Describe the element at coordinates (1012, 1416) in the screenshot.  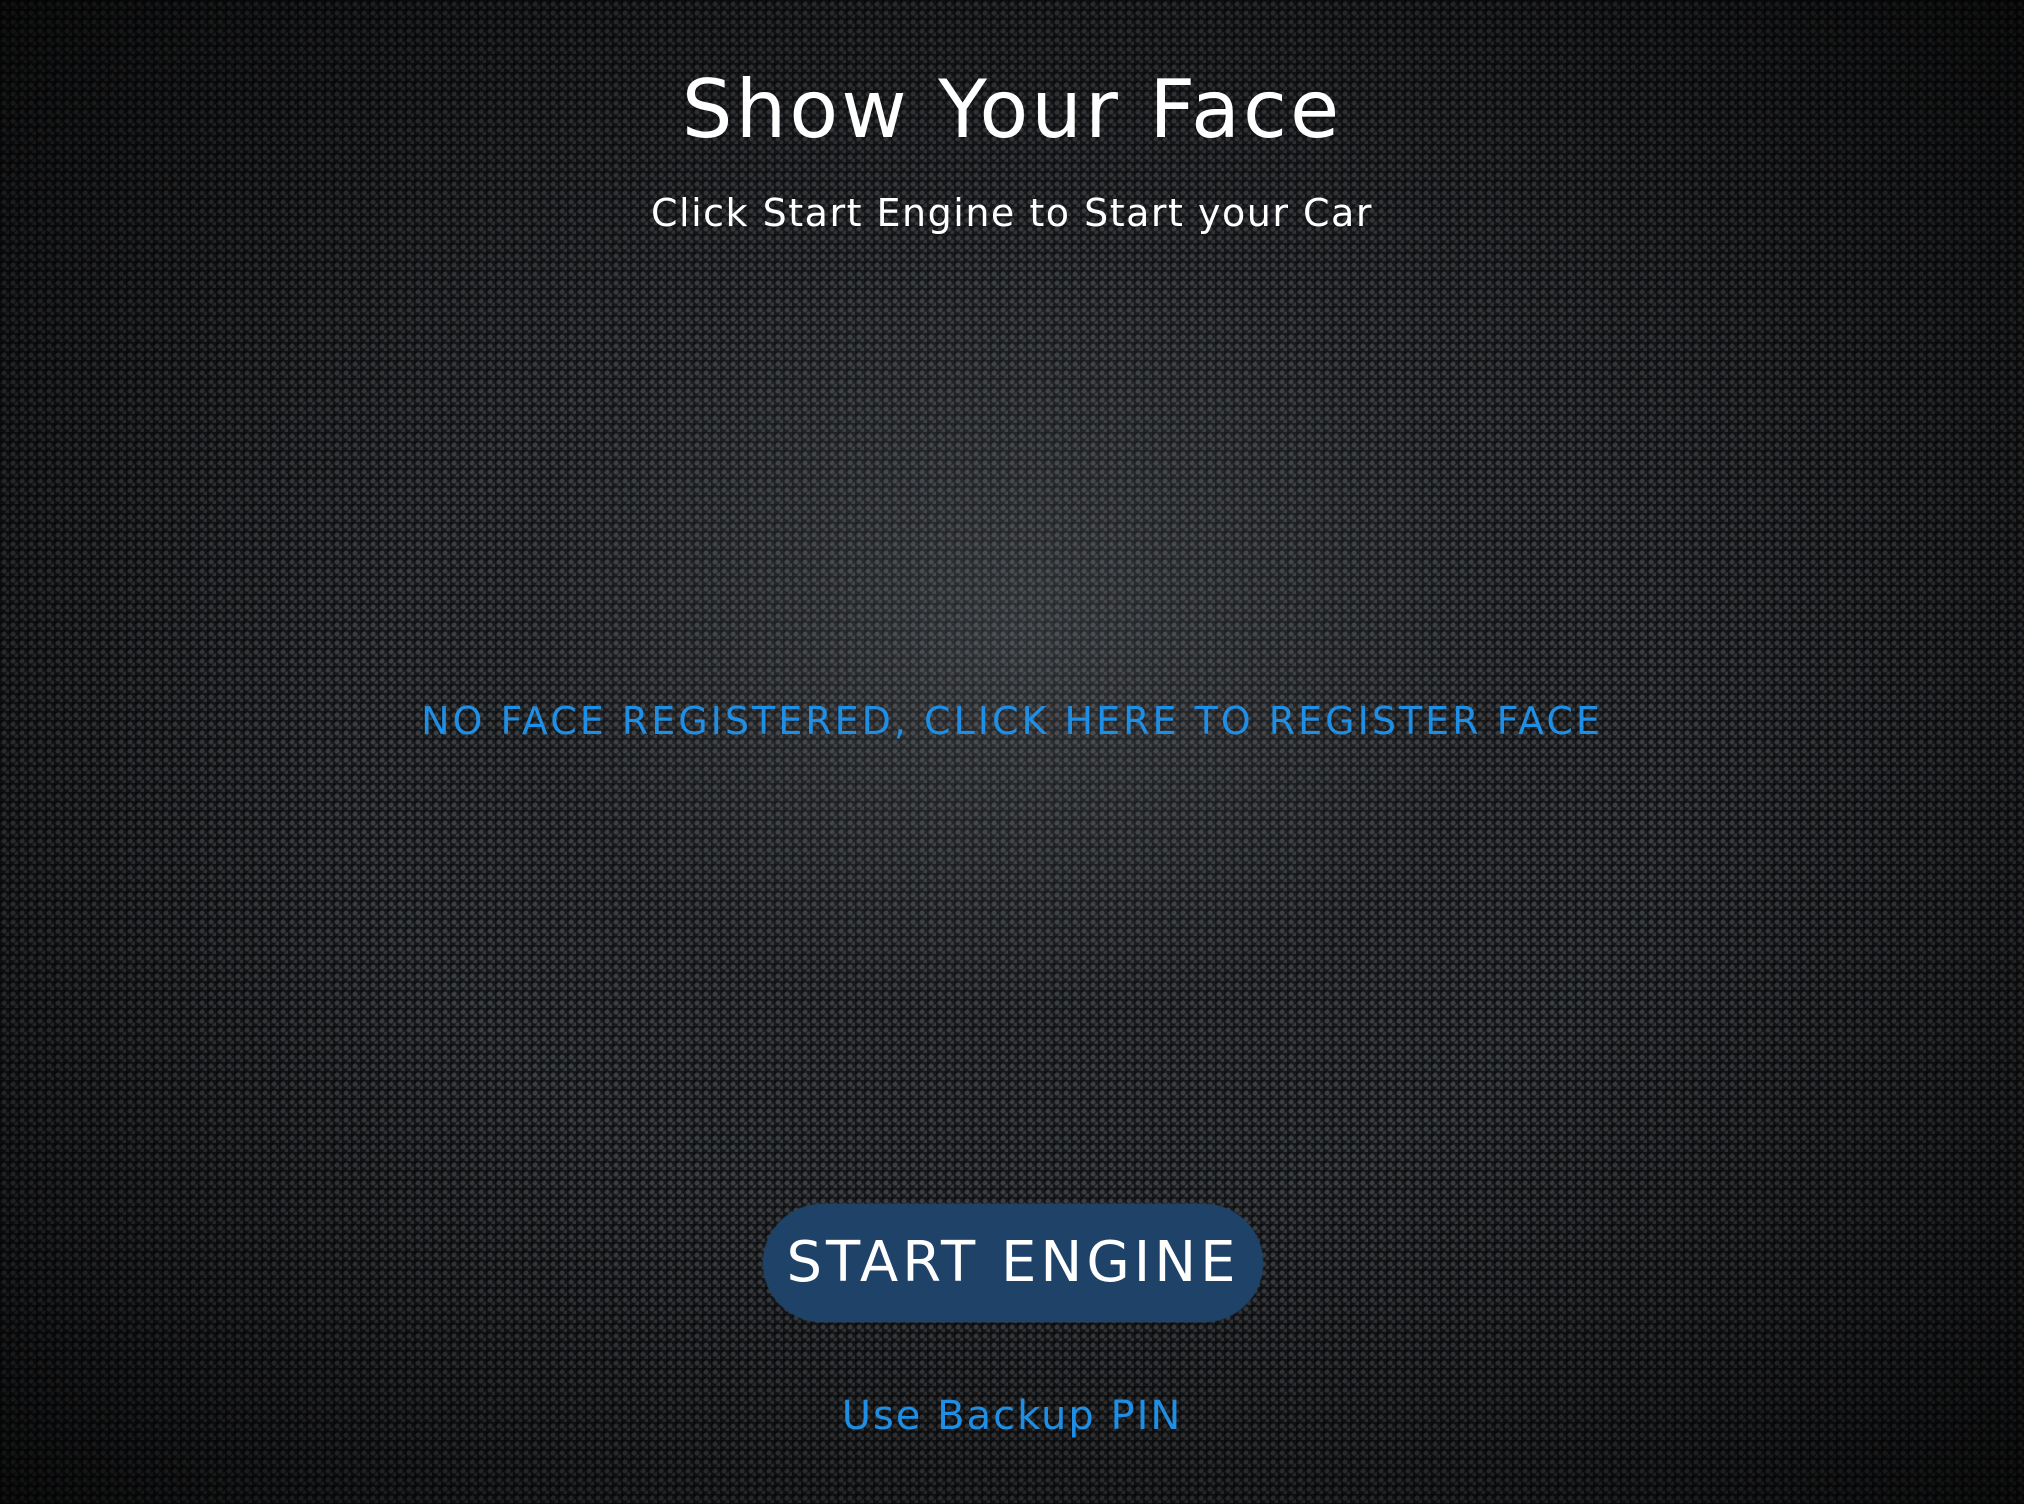
I see `backup-pin-link: Use Backup PIN` at that location.